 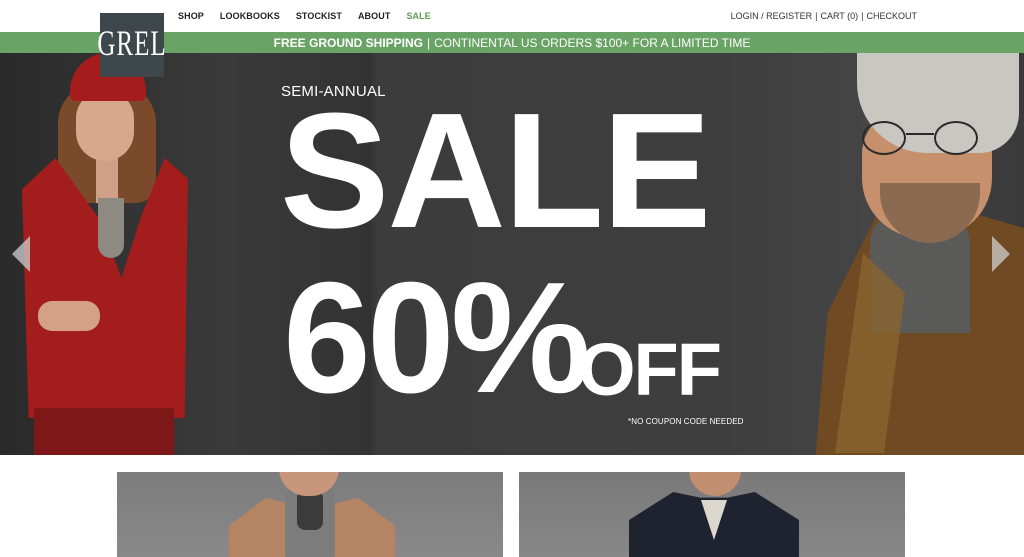 I want to click on promo-bold-text: FREE GROUND SHIPPING, so click(x=348, y=42).